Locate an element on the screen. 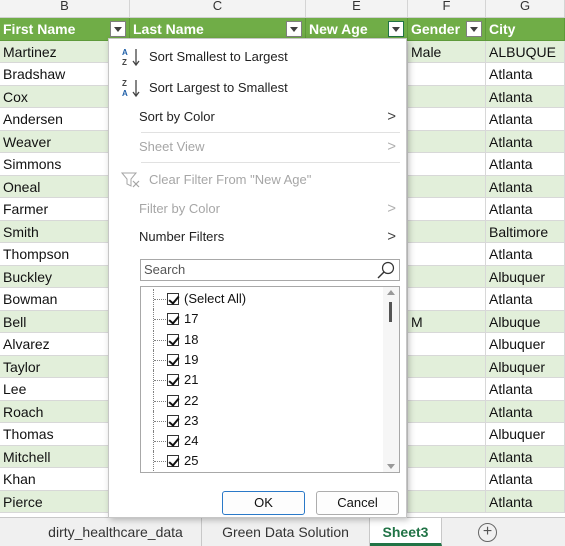 The height and width of the screenshot is (546, 565). cell-city: Baltimore is located at coordinates (525, 231).